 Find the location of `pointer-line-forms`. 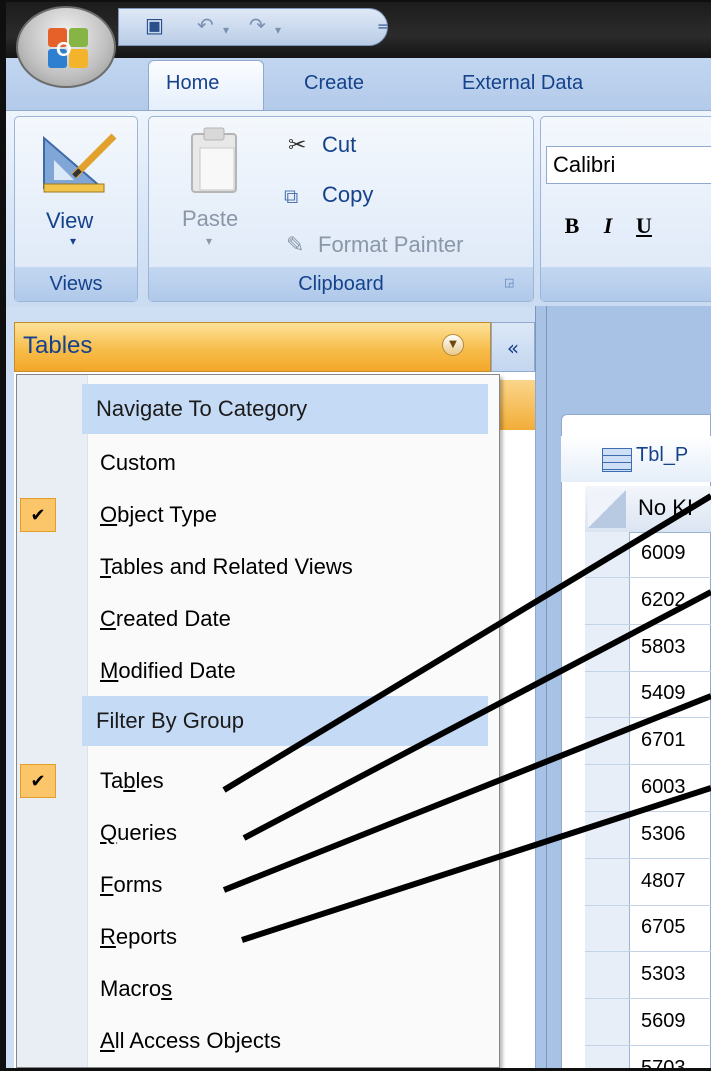

pointer-line-forms is located at coordinates (466, 793).